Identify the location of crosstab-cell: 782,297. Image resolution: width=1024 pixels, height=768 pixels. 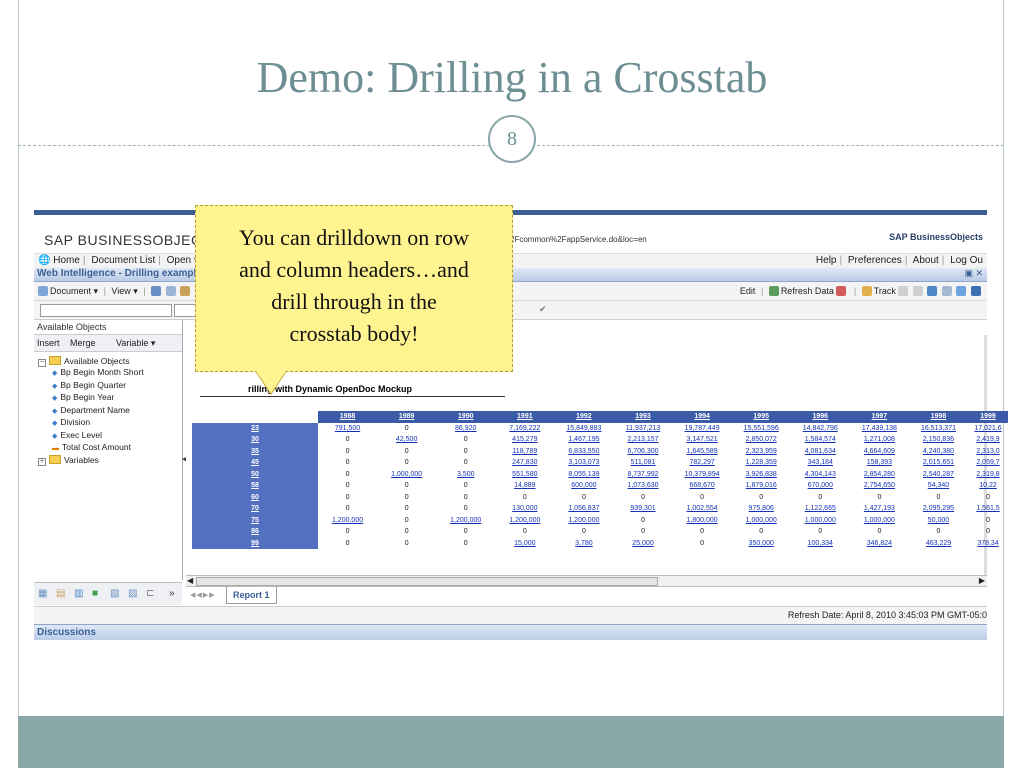
(702, 463).